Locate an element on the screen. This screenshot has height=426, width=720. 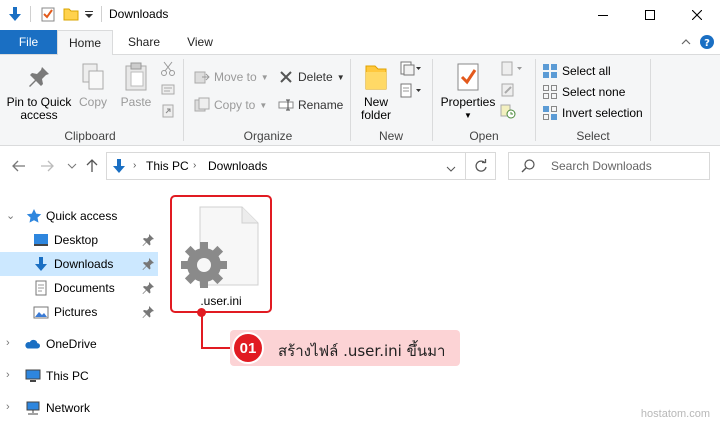
nav-network-label: Network is located at coordinates (68, 408).